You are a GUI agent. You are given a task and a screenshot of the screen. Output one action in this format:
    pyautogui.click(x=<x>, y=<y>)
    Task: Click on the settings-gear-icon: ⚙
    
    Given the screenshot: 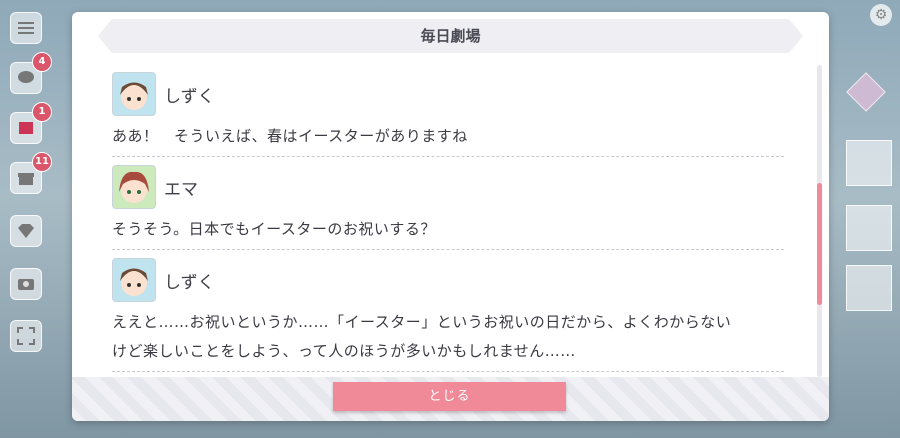 What is the action you would take?
    pyautogui.click(x=881, y=15)
    